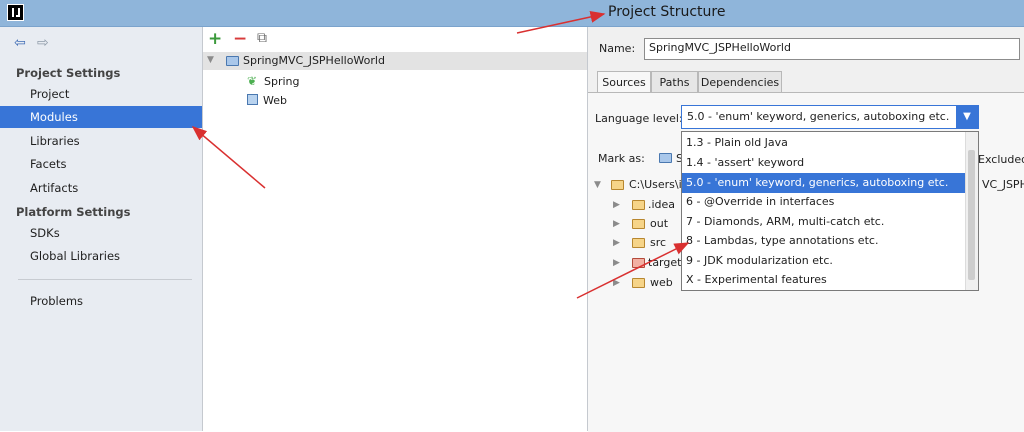 Image resolution: width=1024 pixels, height=432 pixels. Describe the element at coordinates (633, 270) in the screenshot. I see `annotation-arrow-lambdas` at that location.